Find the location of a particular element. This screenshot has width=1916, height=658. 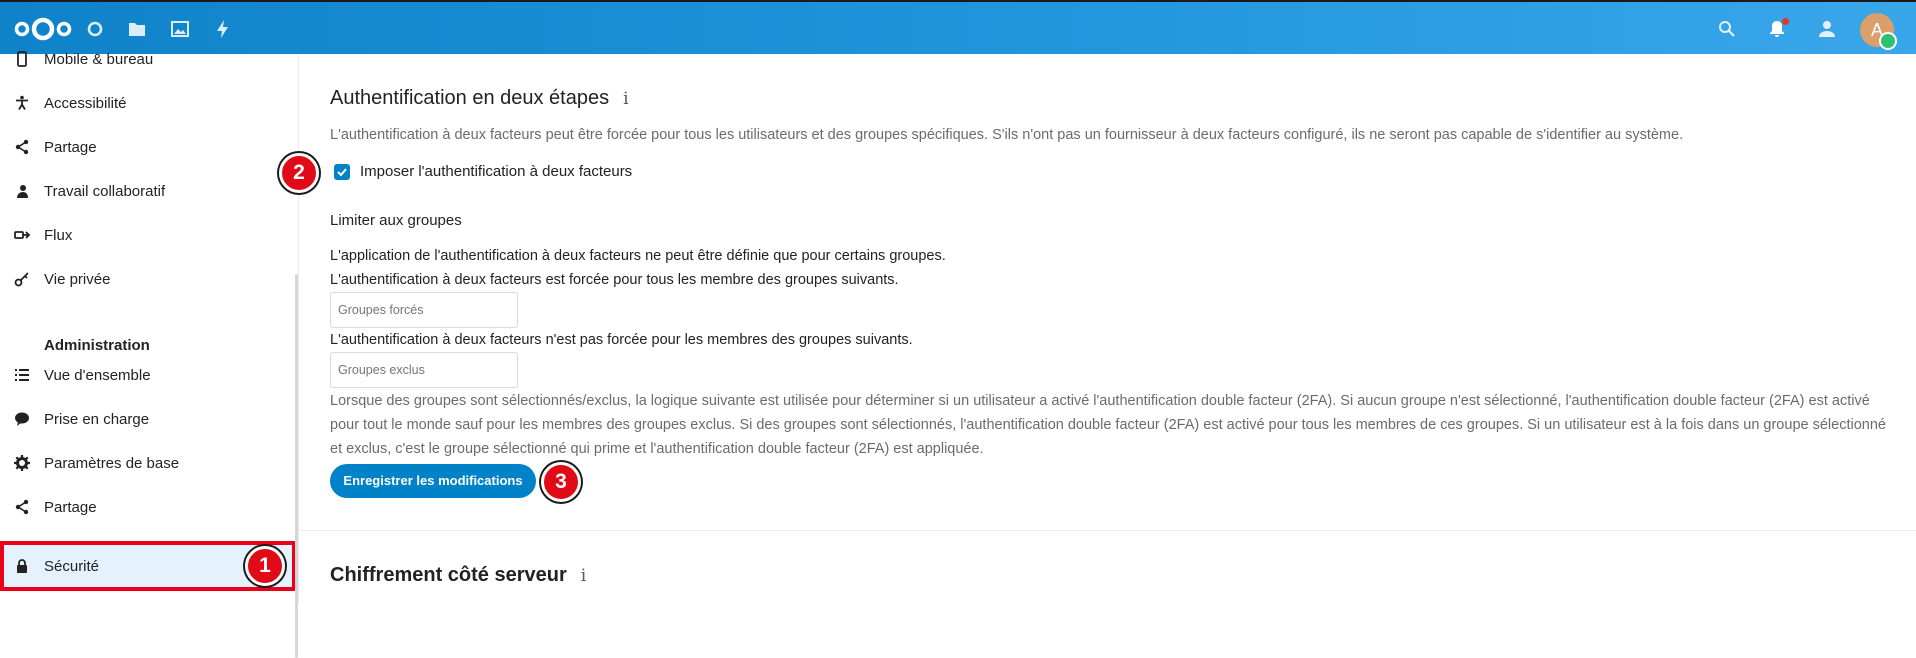

notifications-icon is located at coordinates (1777, 29).